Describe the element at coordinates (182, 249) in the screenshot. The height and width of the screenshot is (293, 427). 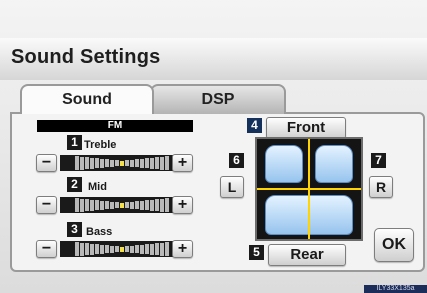
I see `bass-plus-button: +` at that location.